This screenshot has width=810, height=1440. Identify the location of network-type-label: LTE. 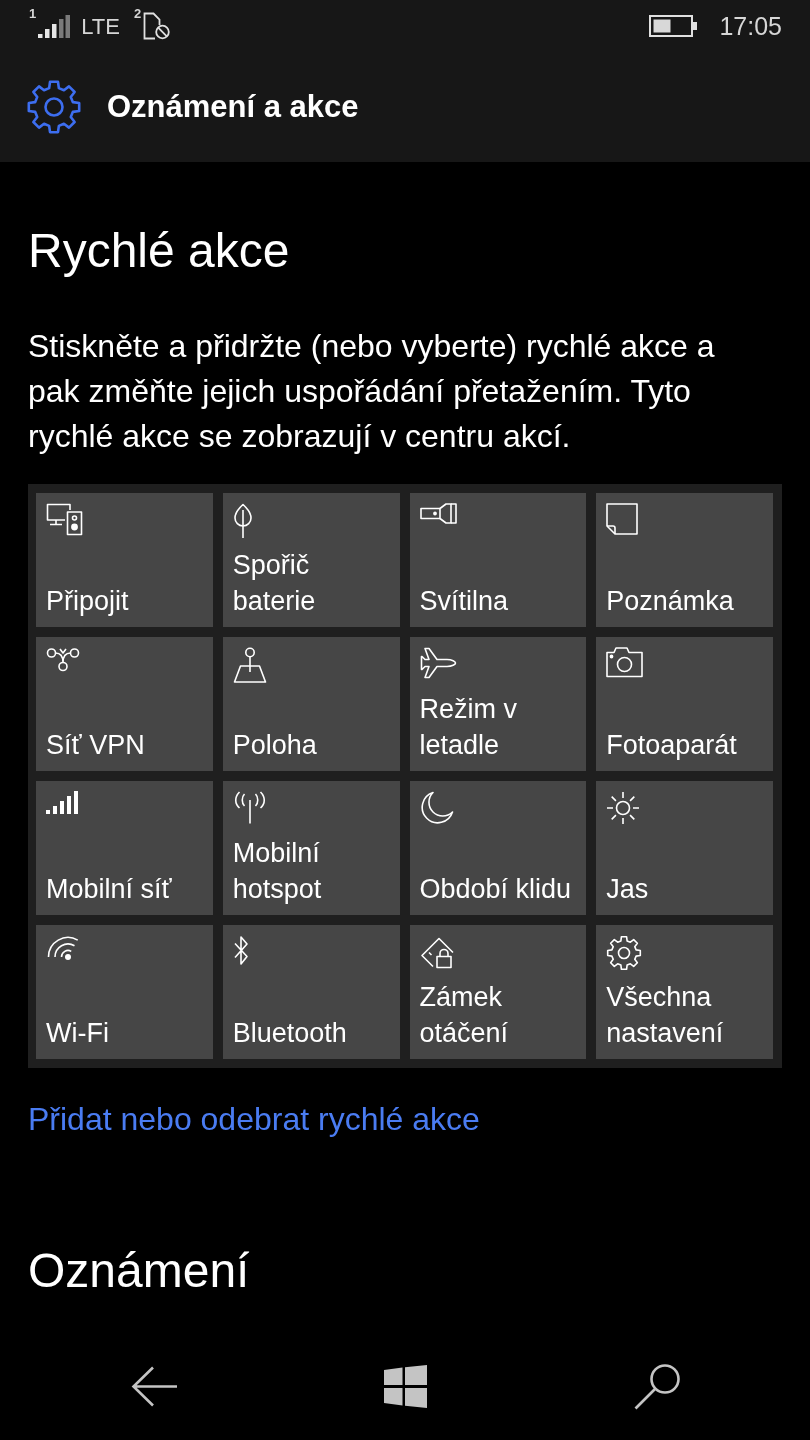
(100, 27).